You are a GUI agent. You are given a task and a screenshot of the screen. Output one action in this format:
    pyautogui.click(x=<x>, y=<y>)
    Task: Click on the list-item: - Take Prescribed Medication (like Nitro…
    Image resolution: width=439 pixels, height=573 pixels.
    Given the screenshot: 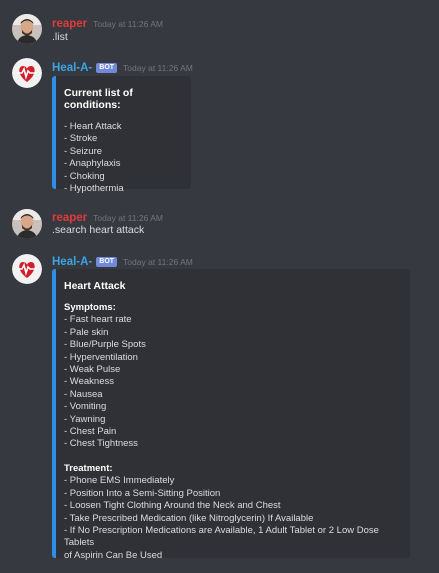 What is the action you would take?
    pyautogui.click(x=189, y=518)
    